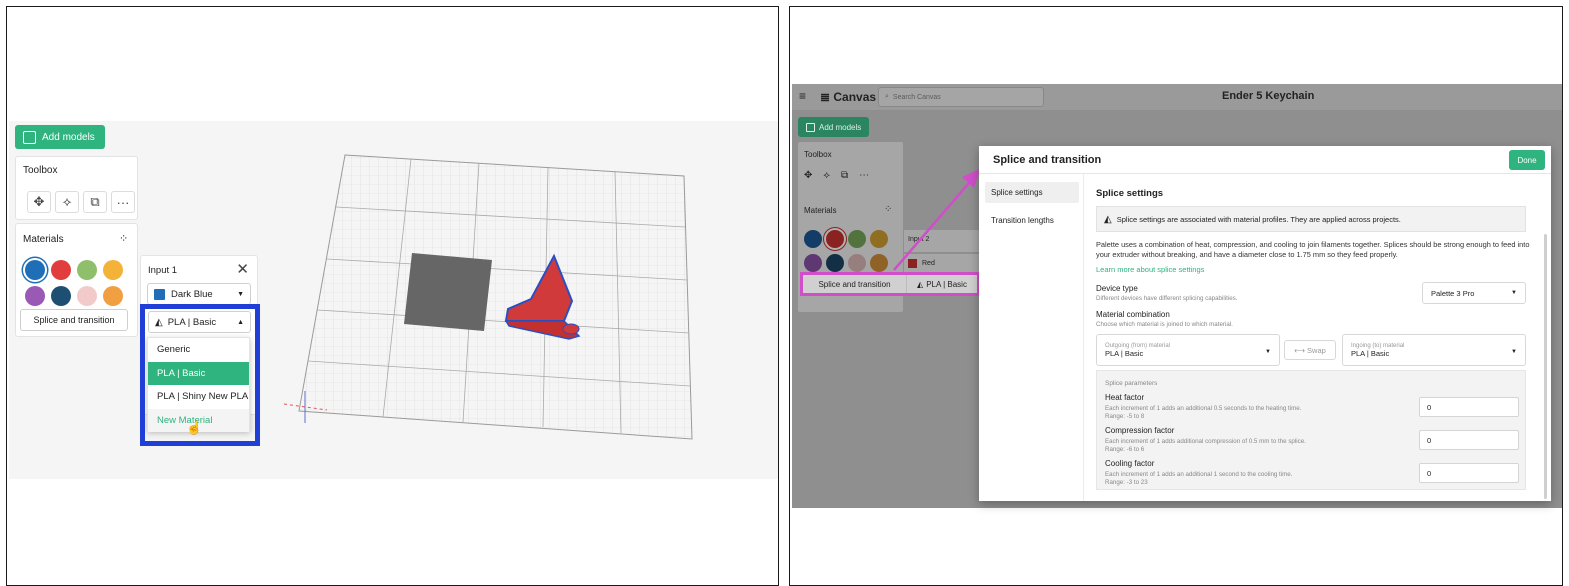 The image size is (1569, 586). I want to click on add-models-label: Add models, so click(68, 137).